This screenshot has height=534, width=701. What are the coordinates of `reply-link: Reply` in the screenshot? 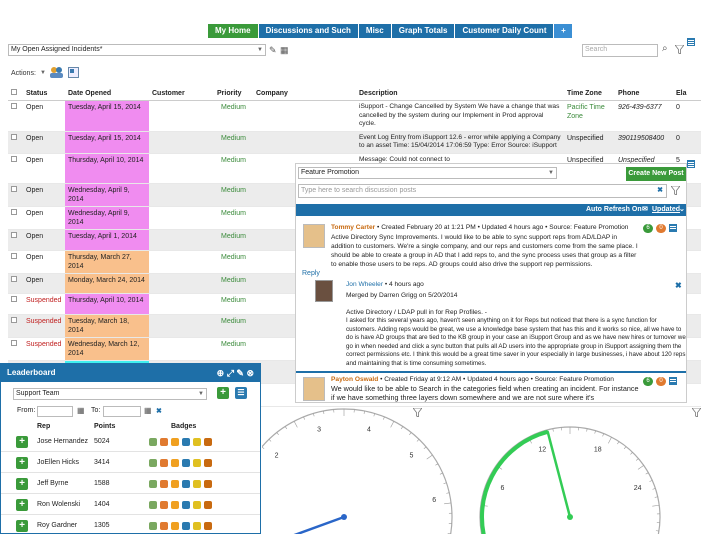 It's located at (311, 273).